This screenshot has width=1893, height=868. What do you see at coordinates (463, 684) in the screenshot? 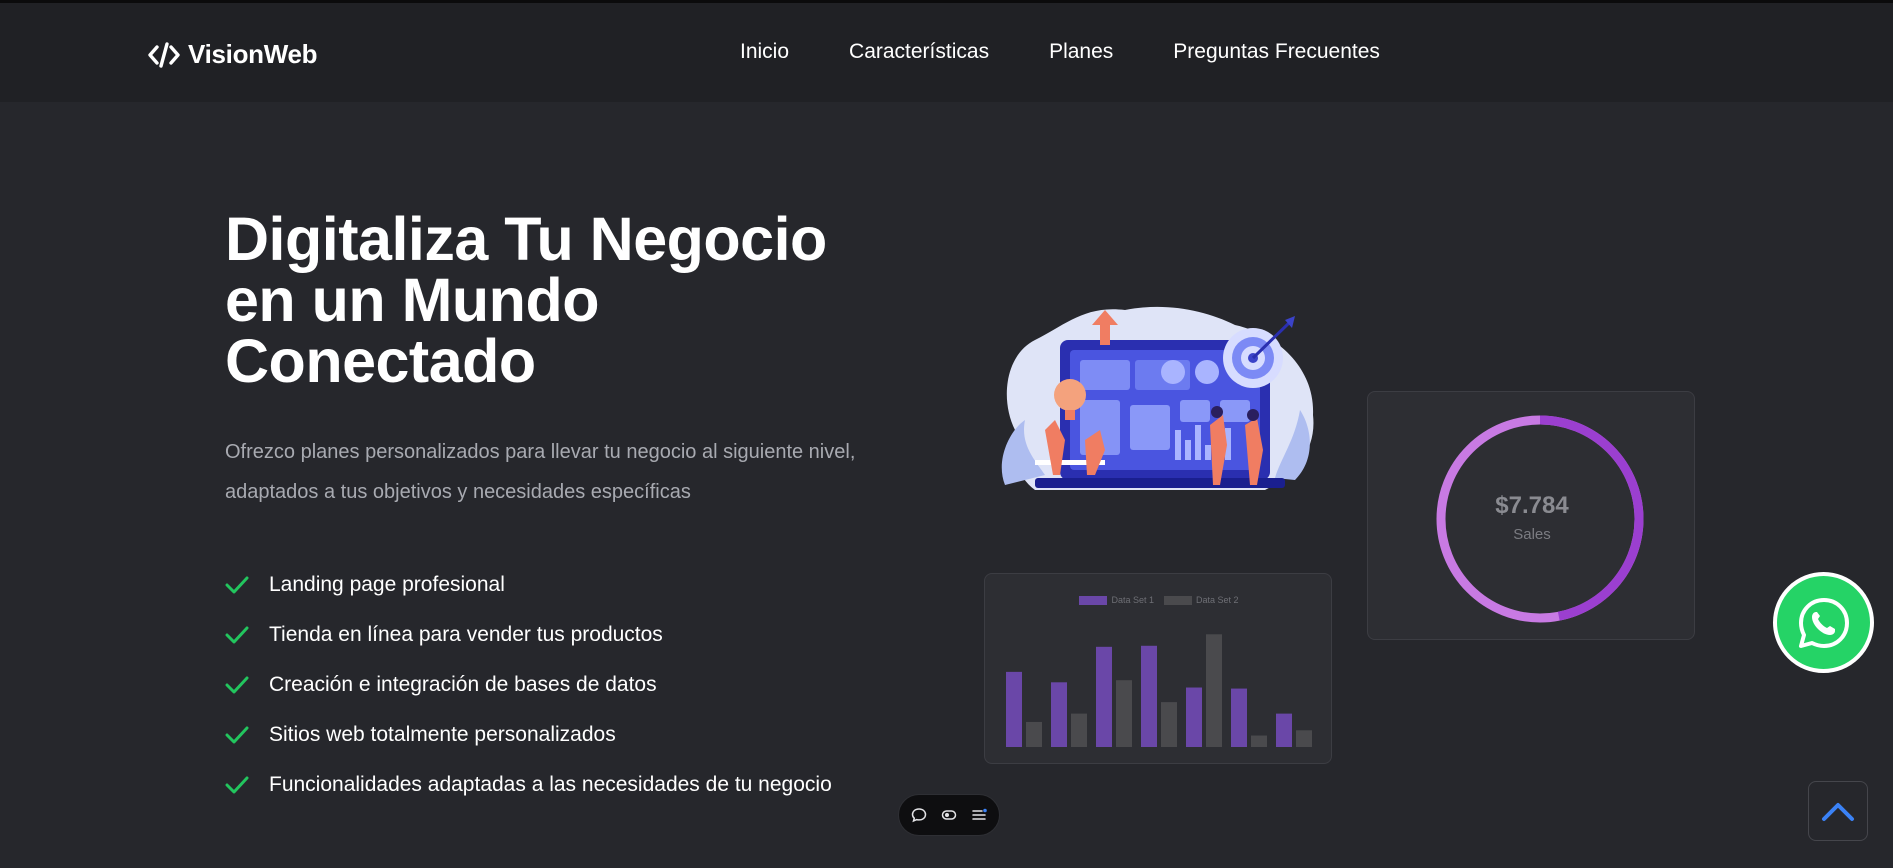
I see `feature-label: Creación e integración de bases de datos` at bounding box center [463, 684].